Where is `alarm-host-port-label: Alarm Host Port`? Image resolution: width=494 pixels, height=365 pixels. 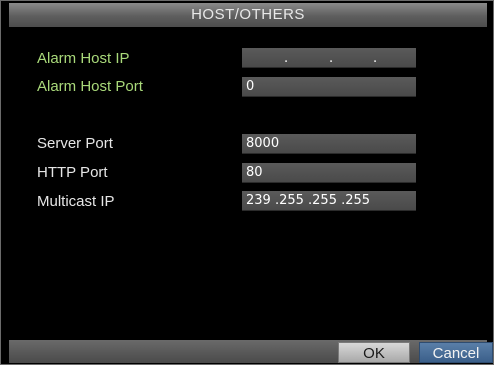 alarm-host-port-label: Alarm Host Port is located at coordinates (90, 86).